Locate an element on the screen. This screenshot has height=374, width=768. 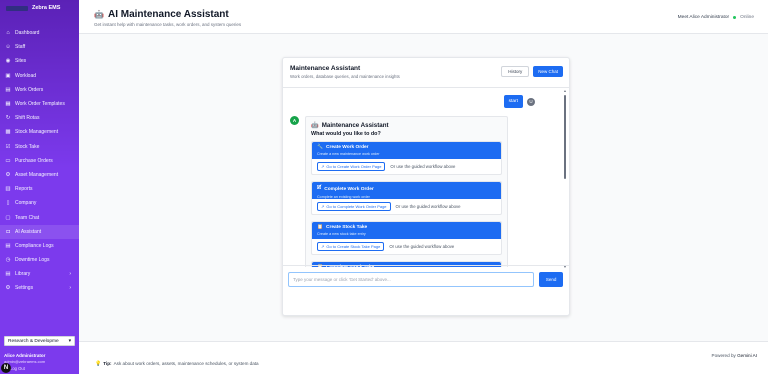
go-to-page-label: Go to Create Stock Take Page is located at coordinates (353, 246).